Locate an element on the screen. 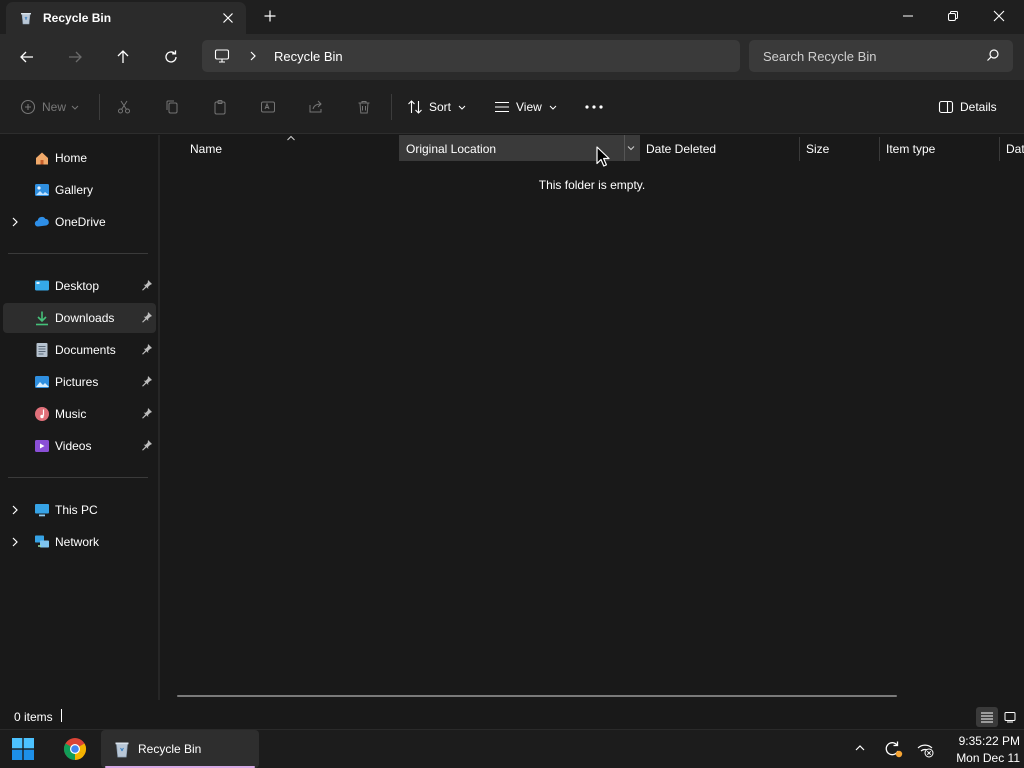  scissors-icon is located at coordinates (124, 107).